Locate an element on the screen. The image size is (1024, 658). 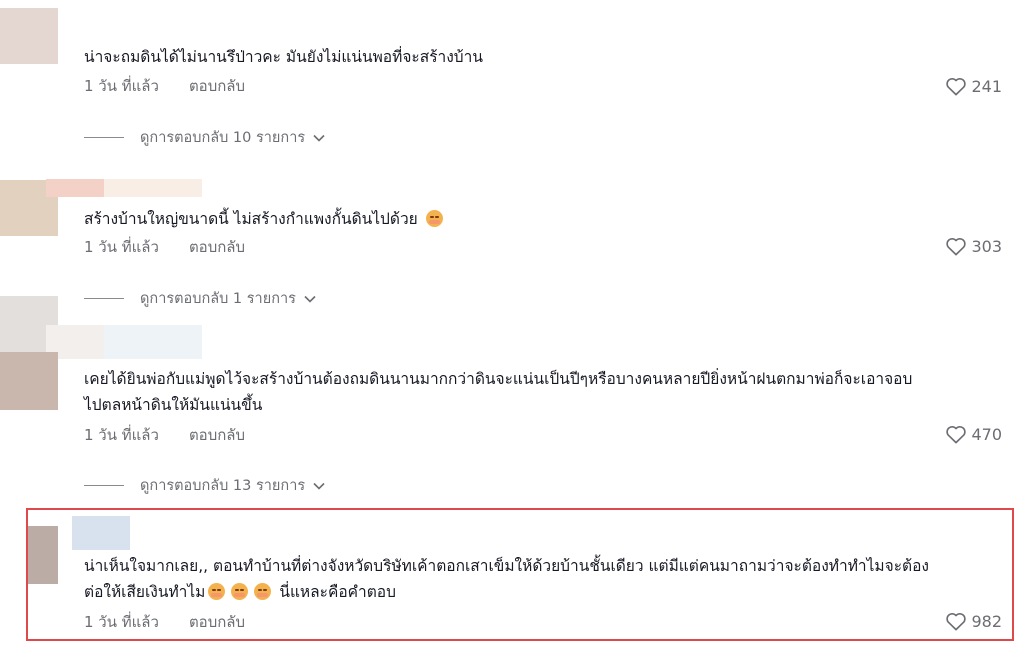
like-button: 303 is located at coordinates (973, 246).